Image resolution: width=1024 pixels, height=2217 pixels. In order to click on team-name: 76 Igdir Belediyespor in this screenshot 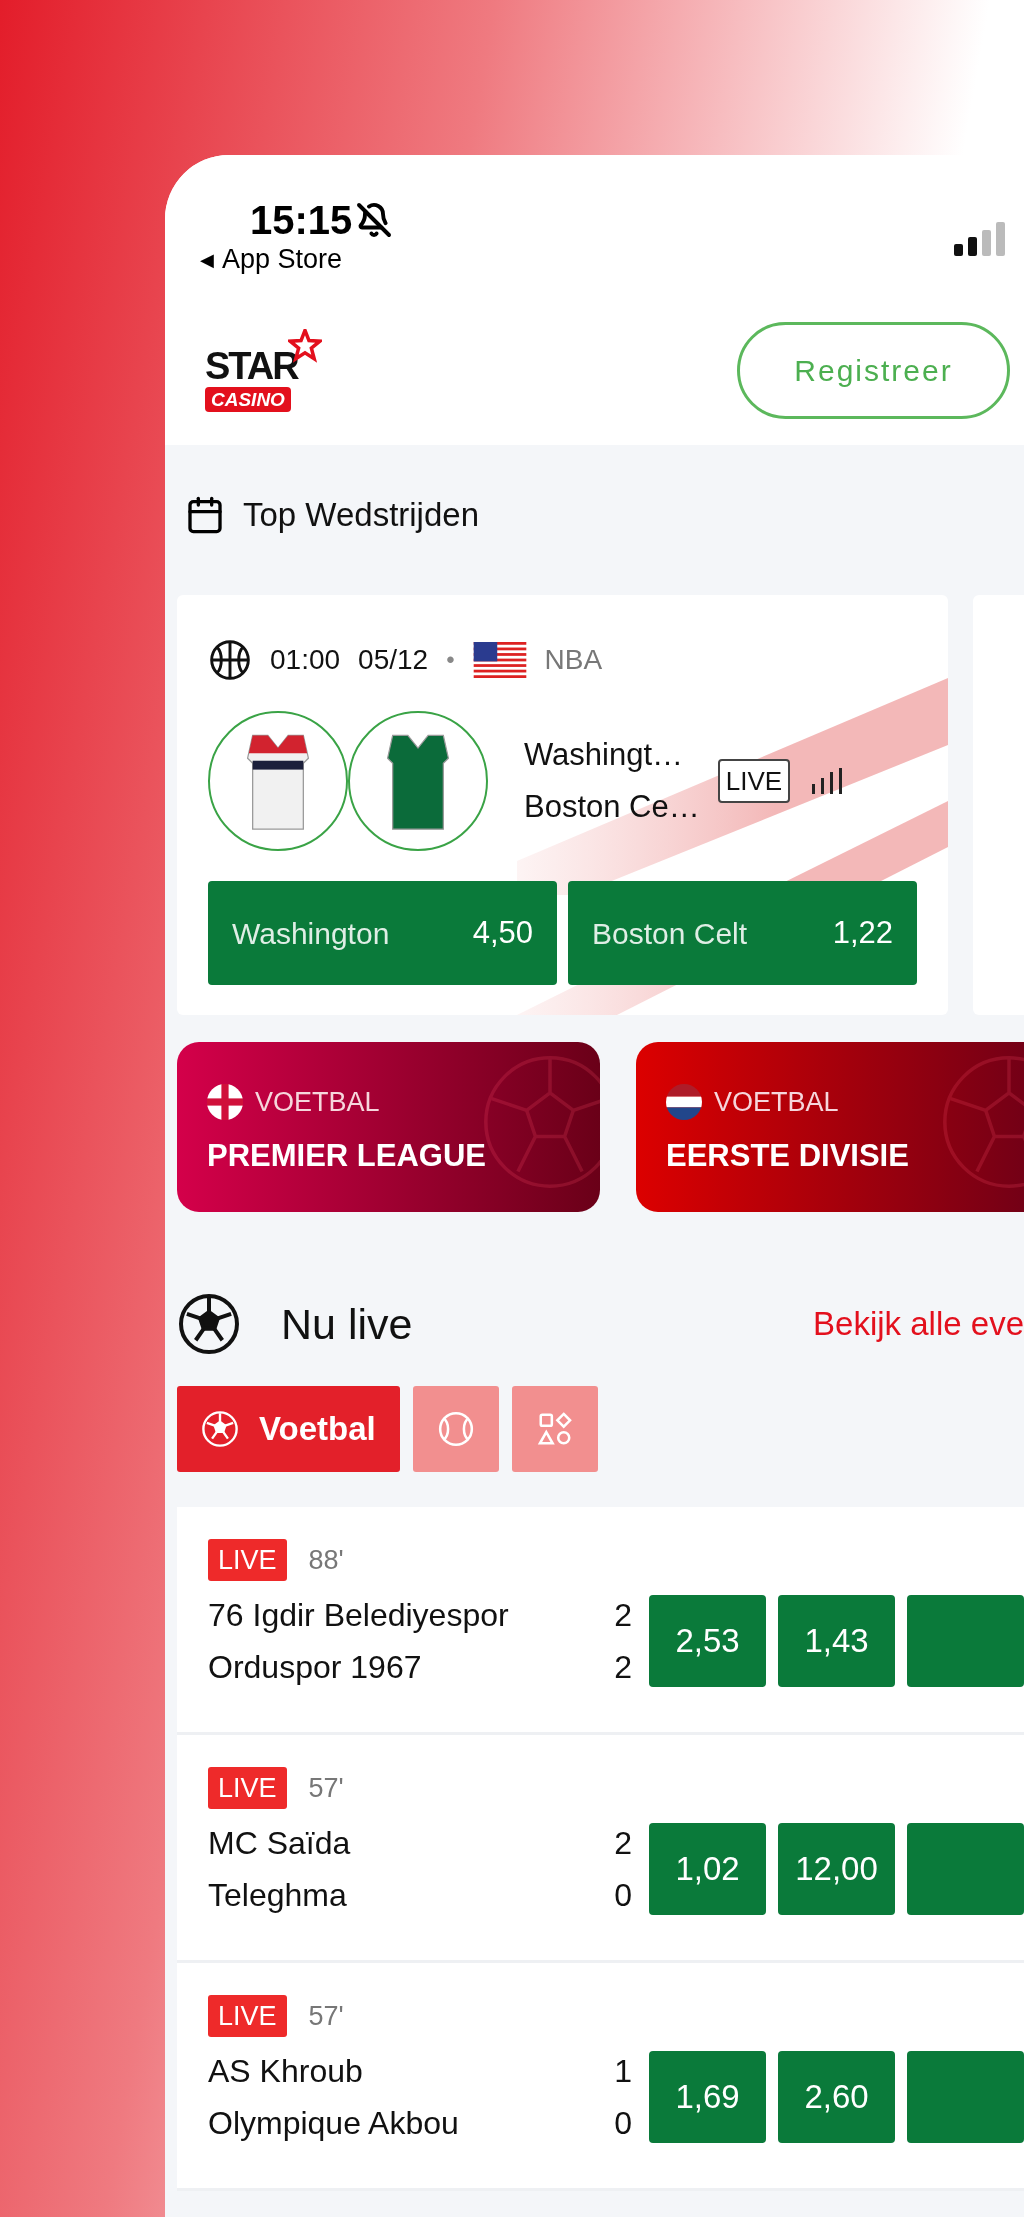, I will do `click(359, 1615)`.